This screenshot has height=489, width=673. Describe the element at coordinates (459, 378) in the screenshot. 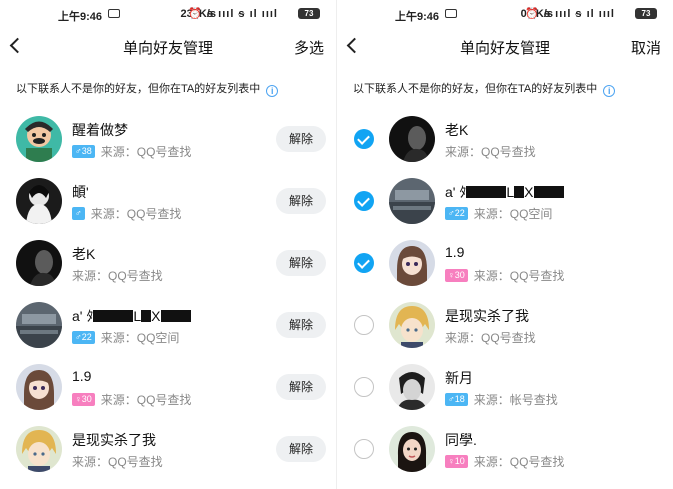

I see `contact-name: 新月` at that location.